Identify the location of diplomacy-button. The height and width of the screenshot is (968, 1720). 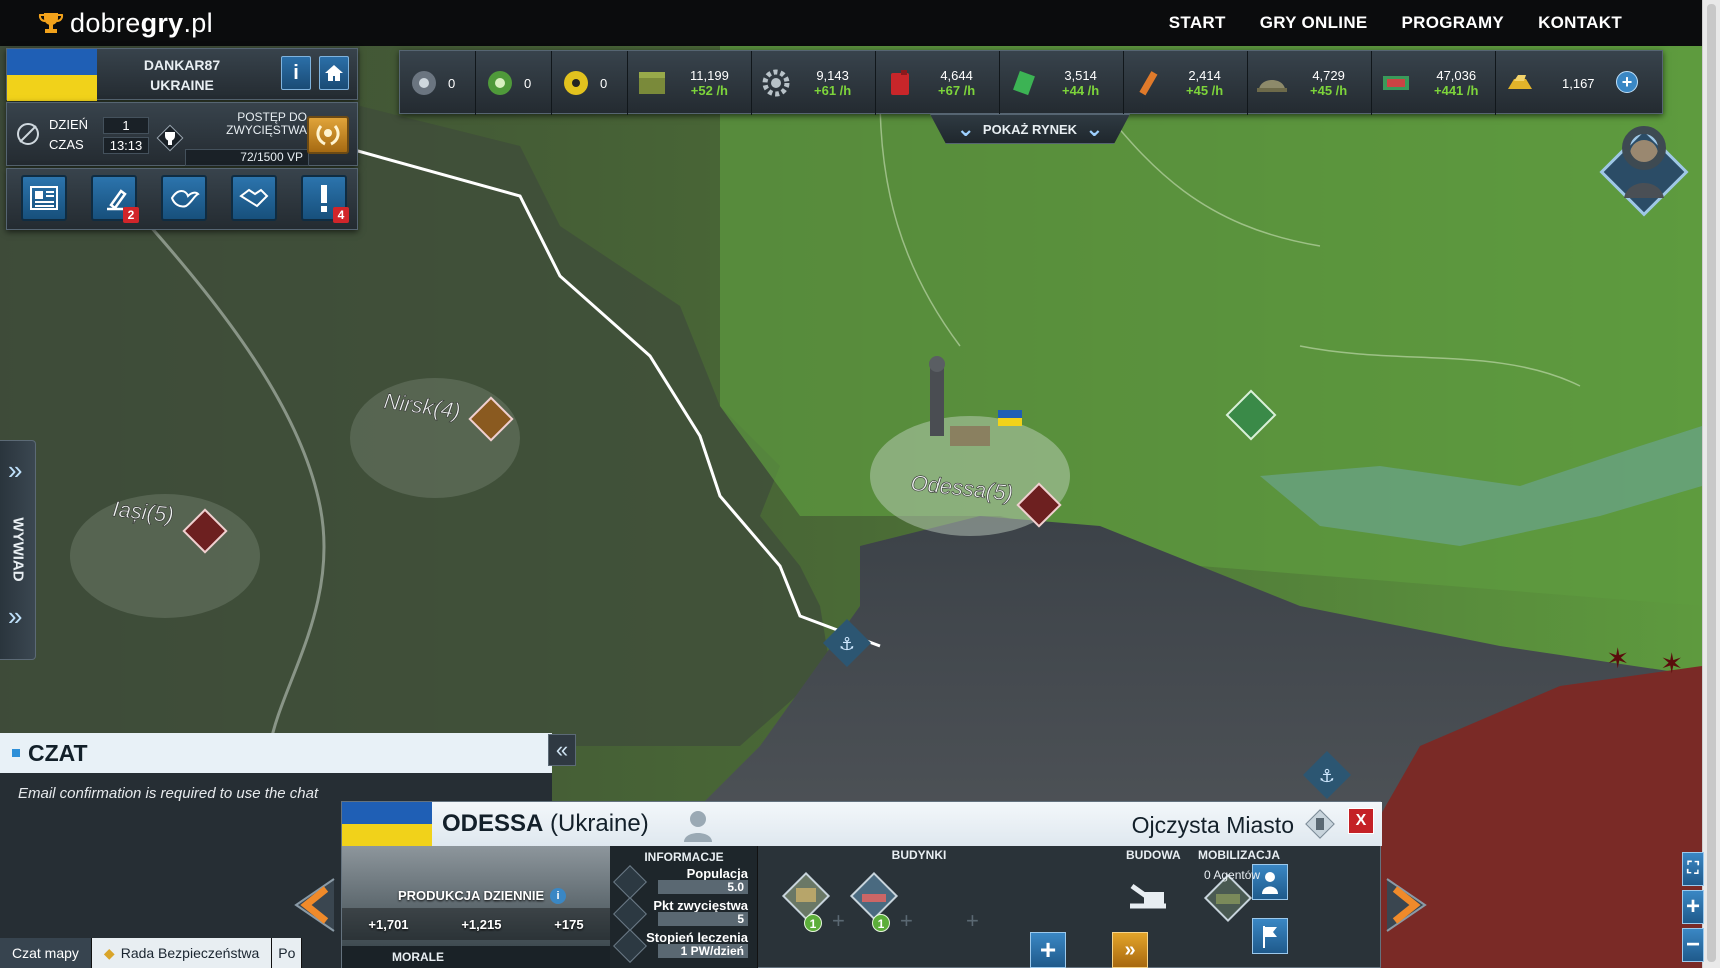
(184, 198).